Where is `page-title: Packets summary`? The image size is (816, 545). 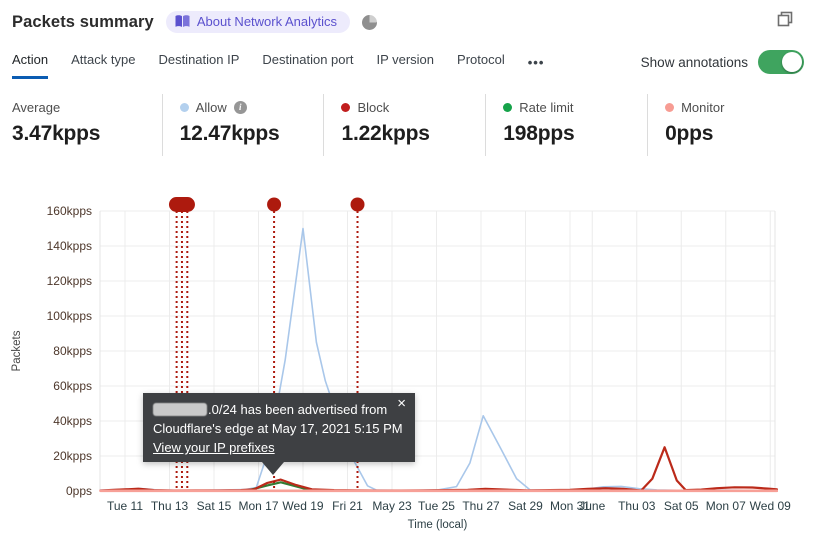
page-title: Packets summary is located at coordinates (83, 21).